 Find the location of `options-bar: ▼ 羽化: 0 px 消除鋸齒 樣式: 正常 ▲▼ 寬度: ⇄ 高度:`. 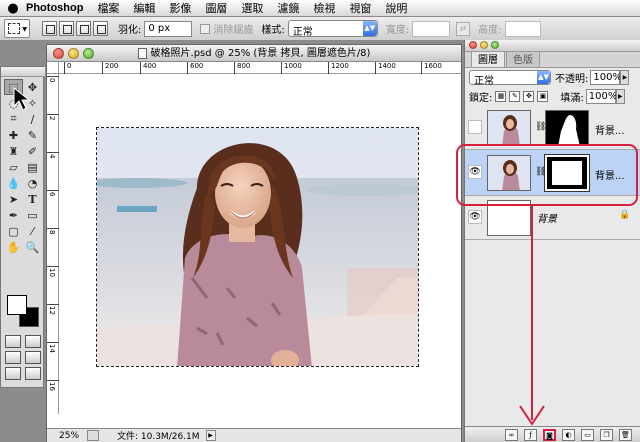

options-bar: ▼ 羽化: 0 px 消除鋸齒 樣式: 正常 ▲▼ 寬度: ⇄ 高度: is located at coordinates (320, 29).